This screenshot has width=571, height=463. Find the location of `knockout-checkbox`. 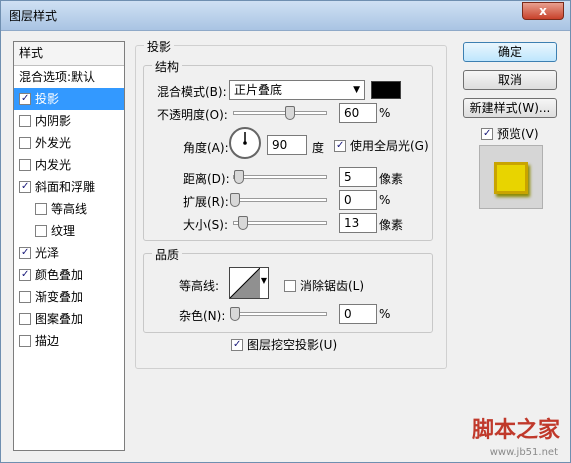

knockout-checkbox is located at coordinates (237, 345).